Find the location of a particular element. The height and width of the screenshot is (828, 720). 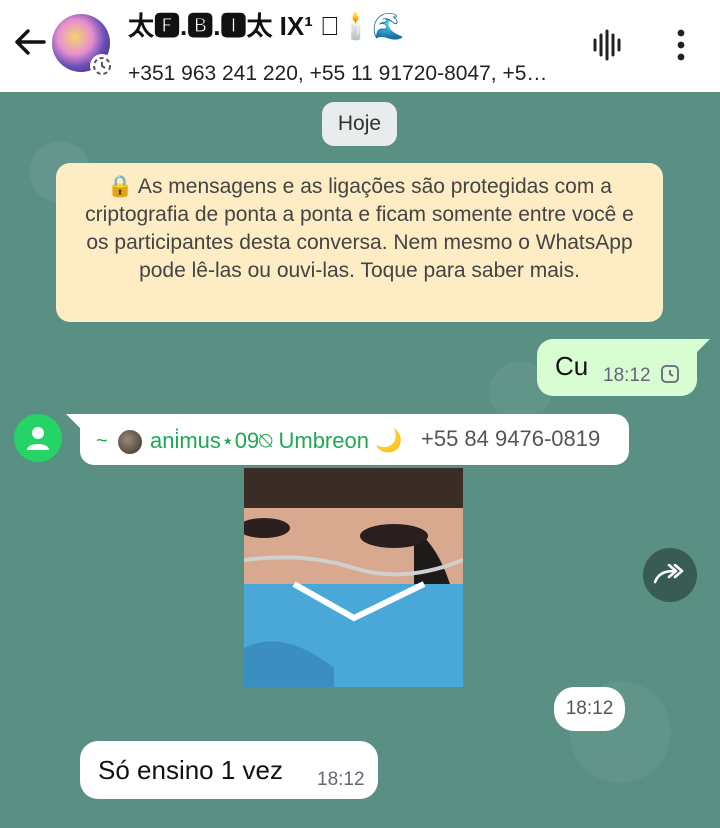

incoming-media-message: ~ ani̇mus⋆09⍉ Umbreon 🌙 +55 84 9476-0819 is located at coordinates (354, 439).